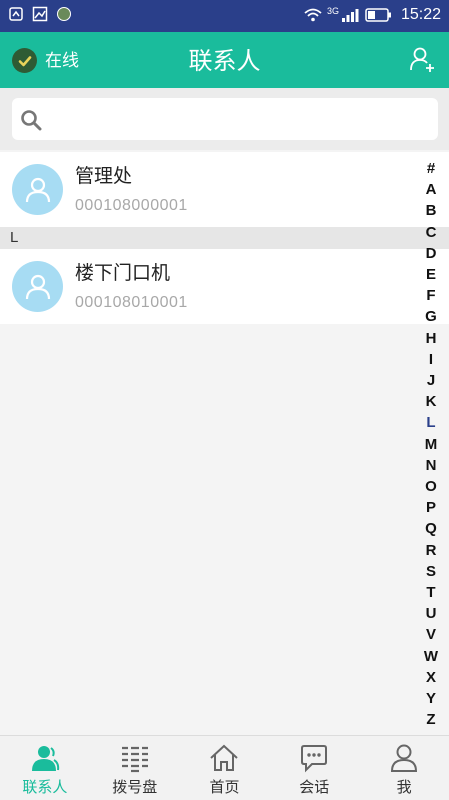 The width and height of the screenshot is (449, 800). I want to click on nav-label: 我, so click(404, 787).